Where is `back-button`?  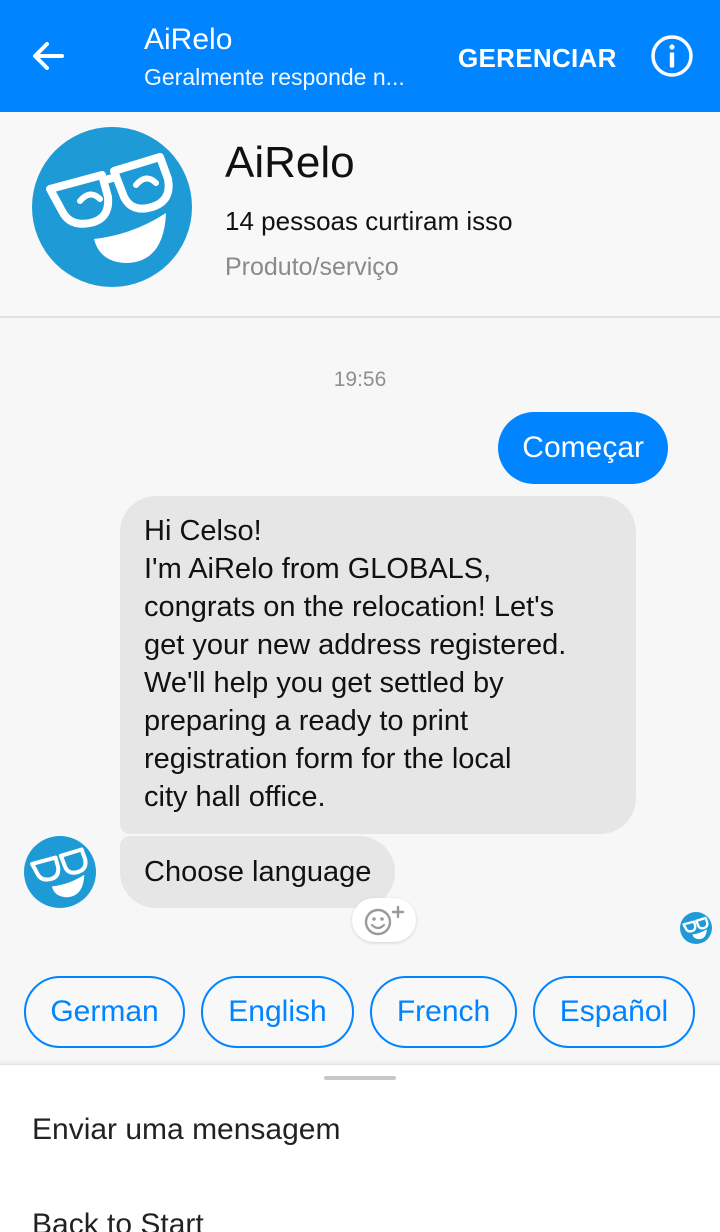
back-button is located at coordinates (48, 56).